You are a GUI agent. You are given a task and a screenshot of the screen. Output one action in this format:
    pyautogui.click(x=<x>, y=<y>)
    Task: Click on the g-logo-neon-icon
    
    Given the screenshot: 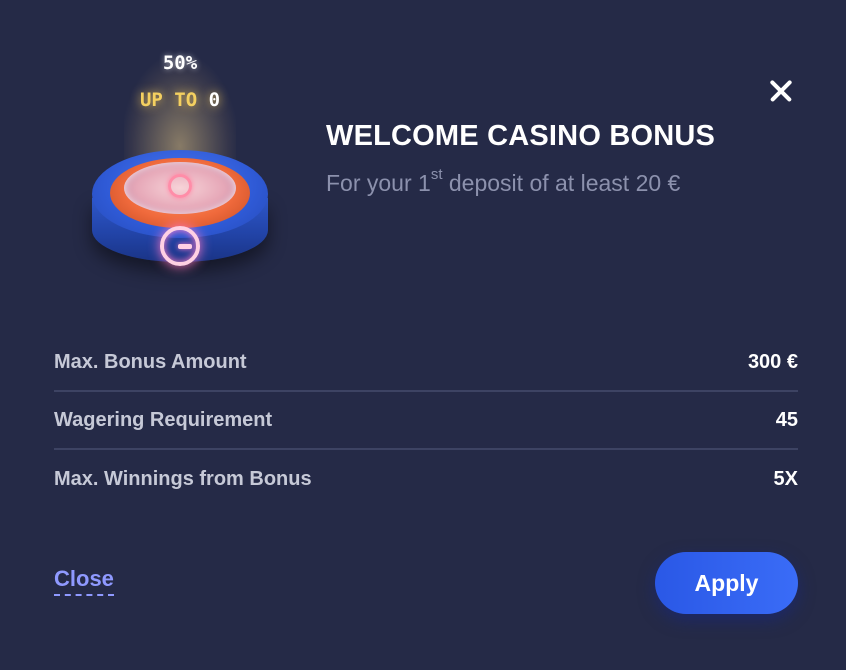 What is the action you would take?
    pyautogui.click(x=180, y=246)
    